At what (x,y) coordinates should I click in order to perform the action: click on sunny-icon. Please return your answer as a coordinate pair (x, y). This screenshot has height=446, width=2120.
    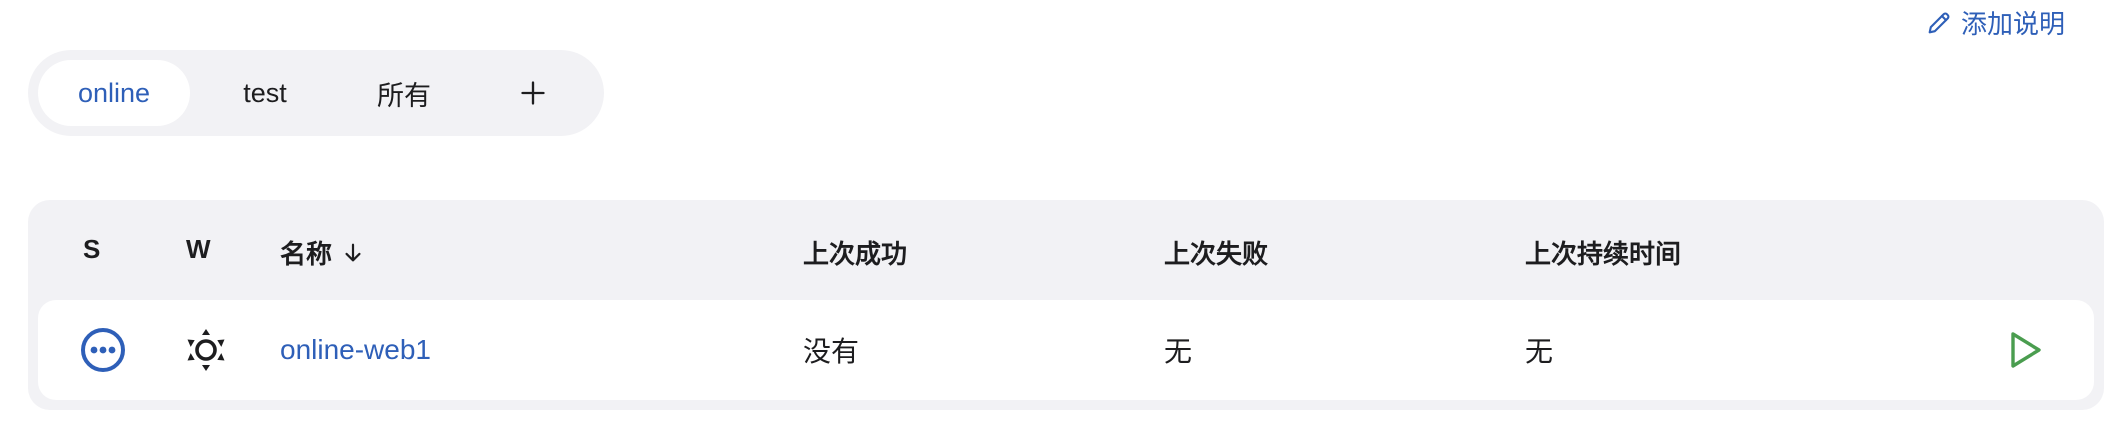
    Looking at the image, I should click on (206, 350).